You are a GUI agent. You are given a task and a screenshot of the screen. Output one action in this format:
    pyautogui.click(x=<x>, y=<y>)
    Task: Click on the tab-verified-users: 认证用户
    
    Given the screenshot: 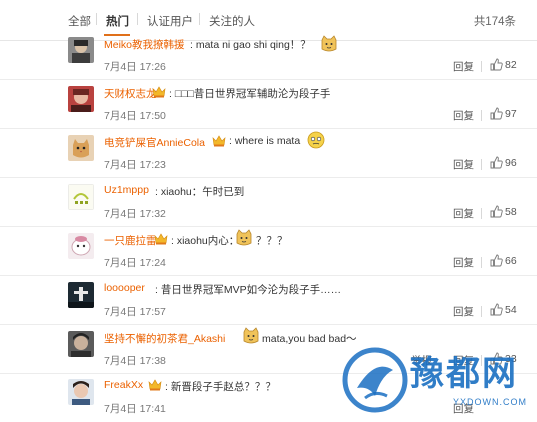 What is the action you would take?
    pyautogui.click(x=170, y=21)
    